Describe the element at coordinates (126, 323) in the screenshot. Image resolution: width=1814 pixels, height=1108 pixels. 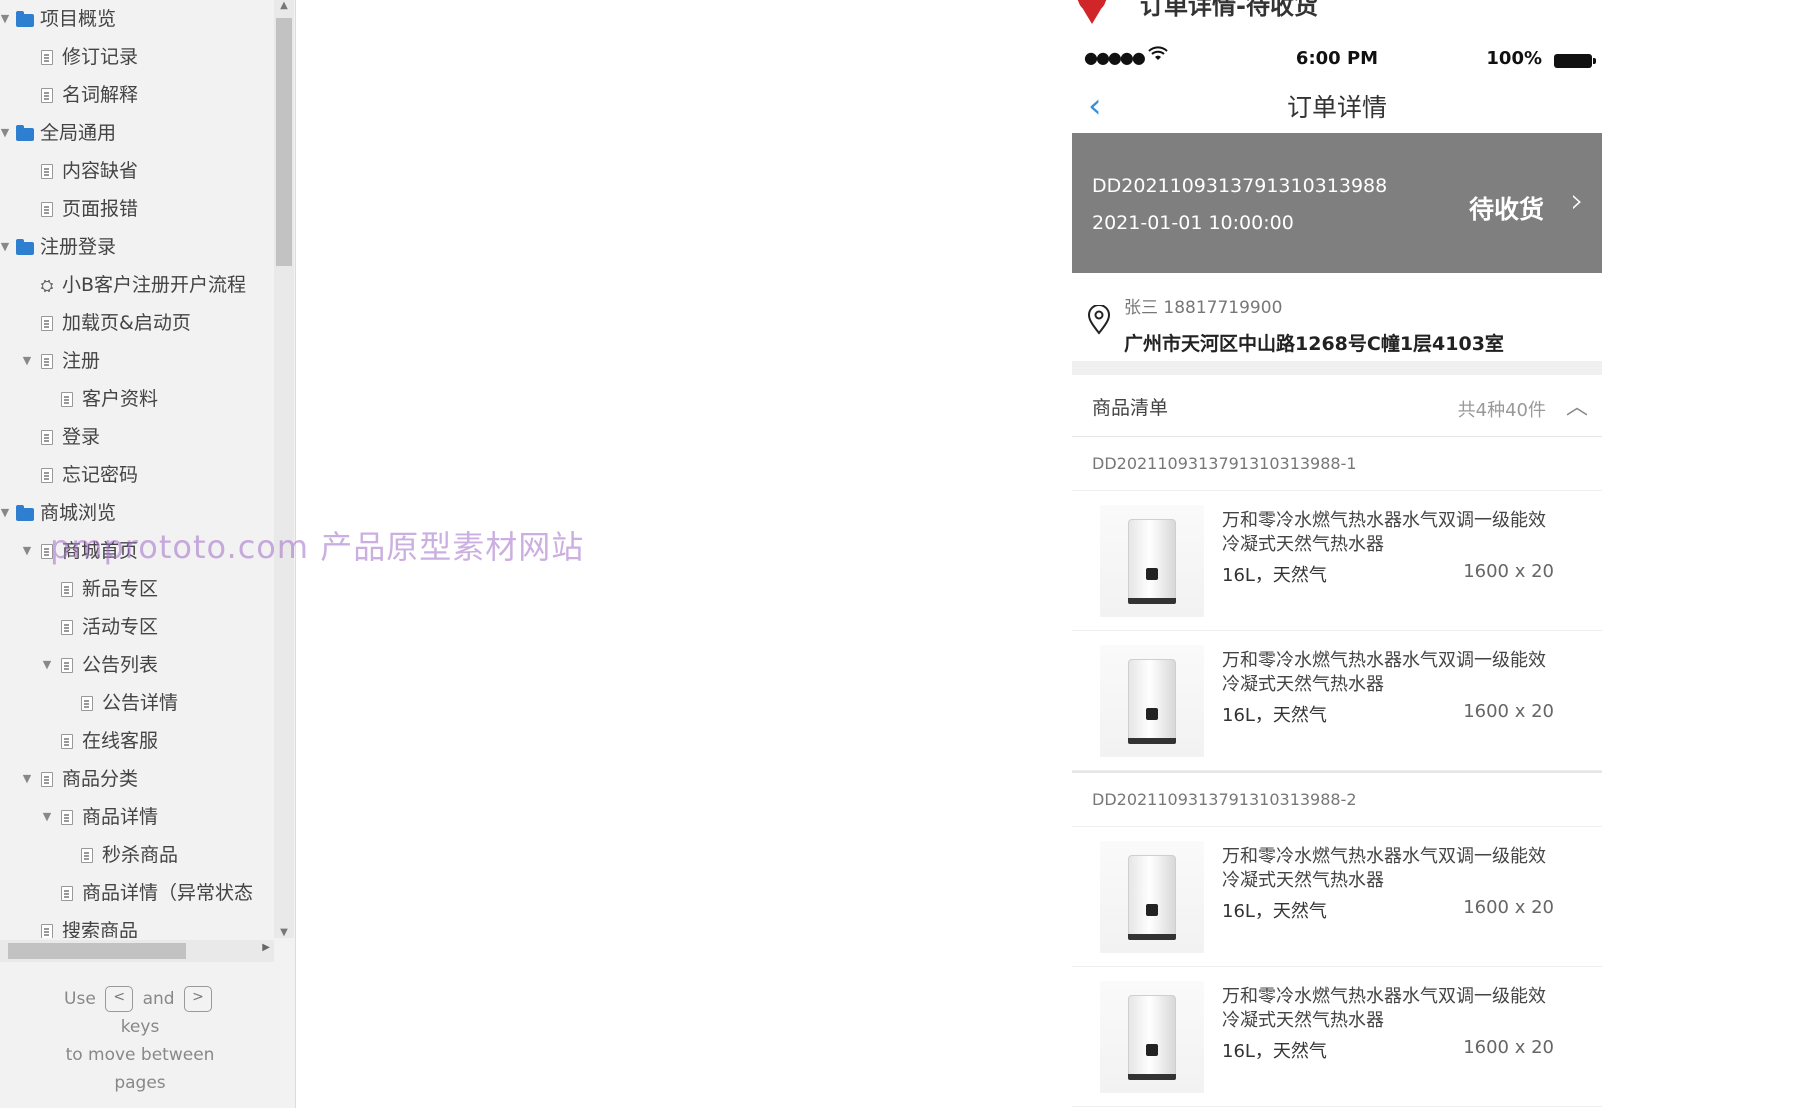
I see `tree-item-label: 加载页&启动页` at that location.